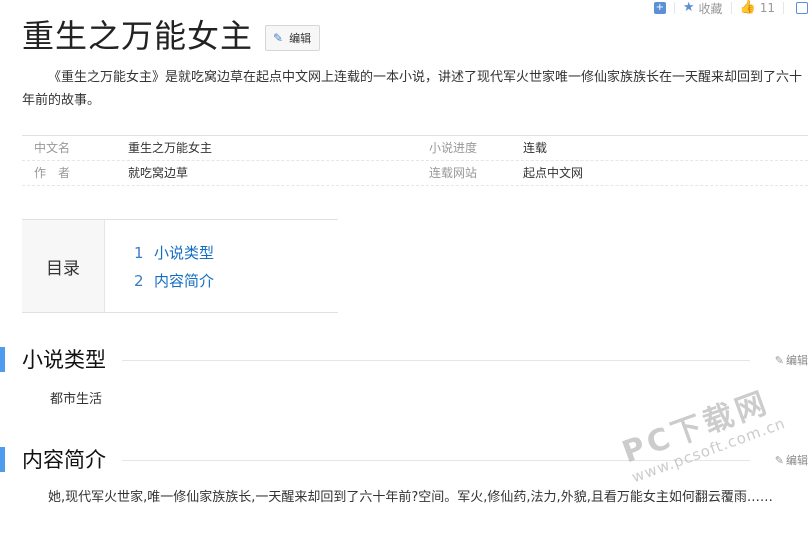 This screenshot has width=808, height=533. Describe the element at coordinates (553, 173) in the screenshot. I see `info-value: 起点中文网` at that location.